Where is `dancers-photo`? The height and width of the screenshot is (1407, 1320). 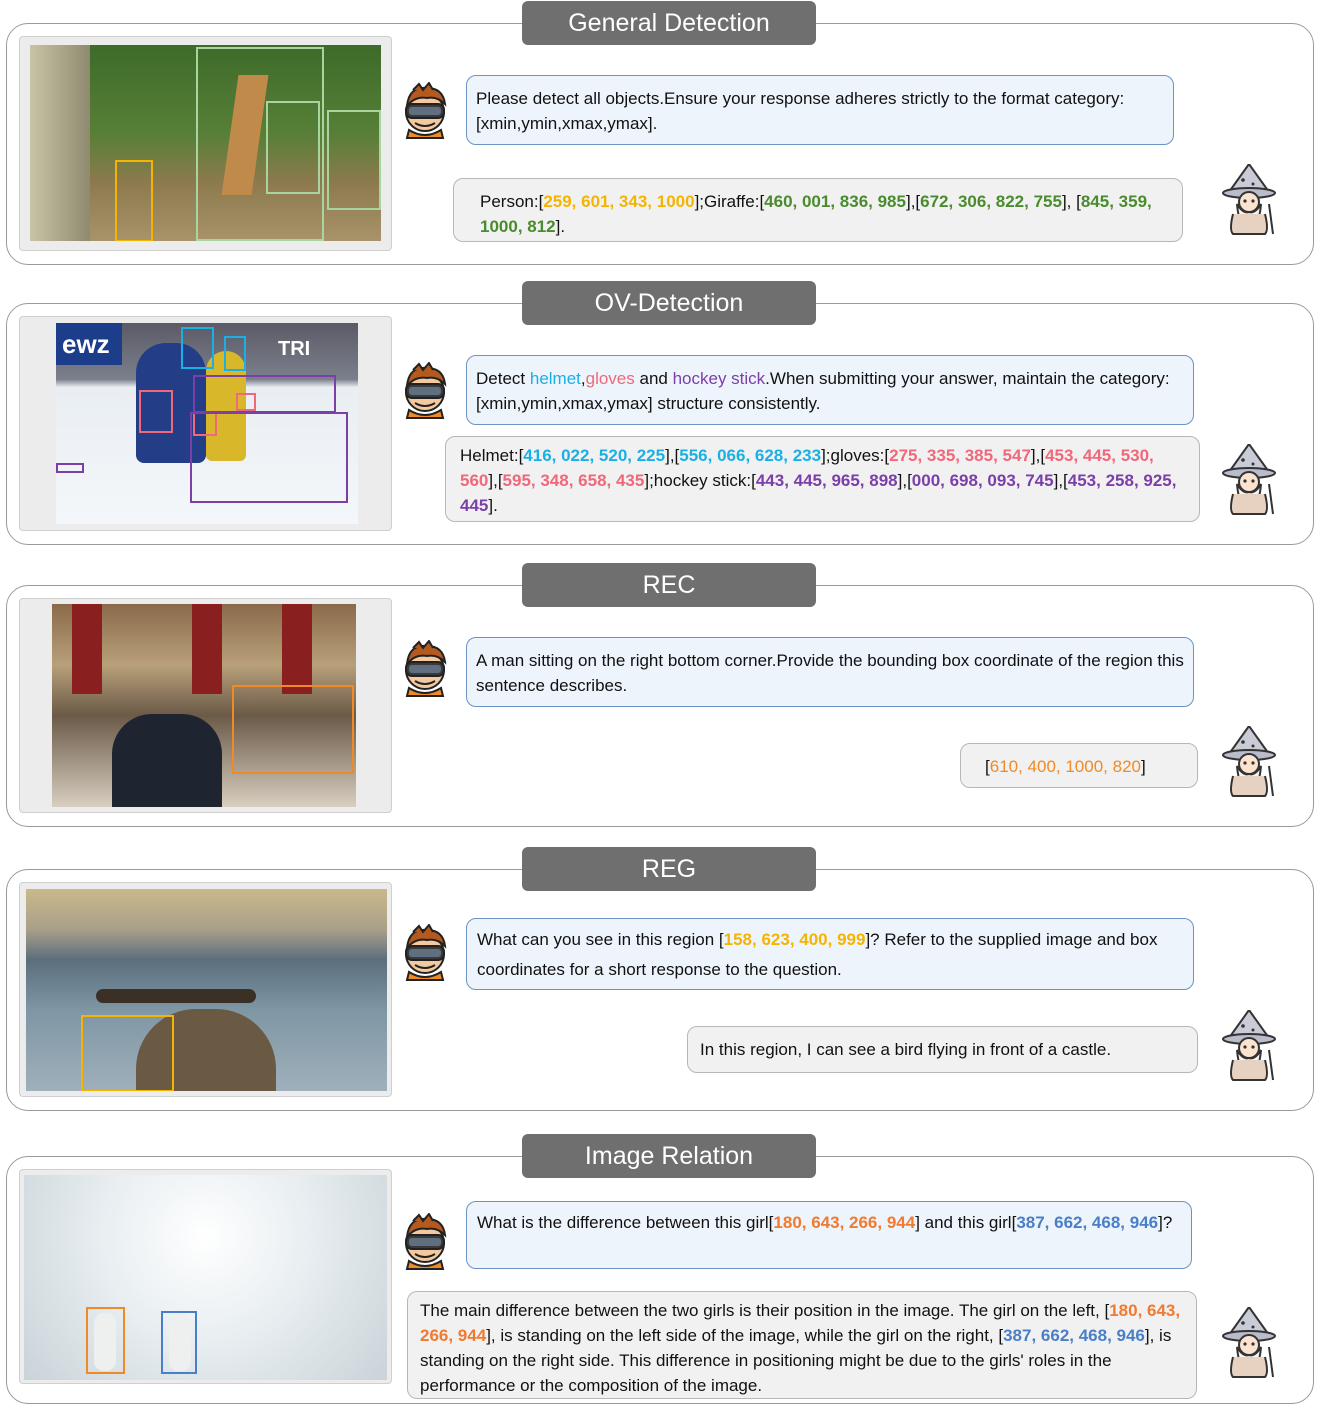 dancers-photo is located at coordinates (205, 1277).